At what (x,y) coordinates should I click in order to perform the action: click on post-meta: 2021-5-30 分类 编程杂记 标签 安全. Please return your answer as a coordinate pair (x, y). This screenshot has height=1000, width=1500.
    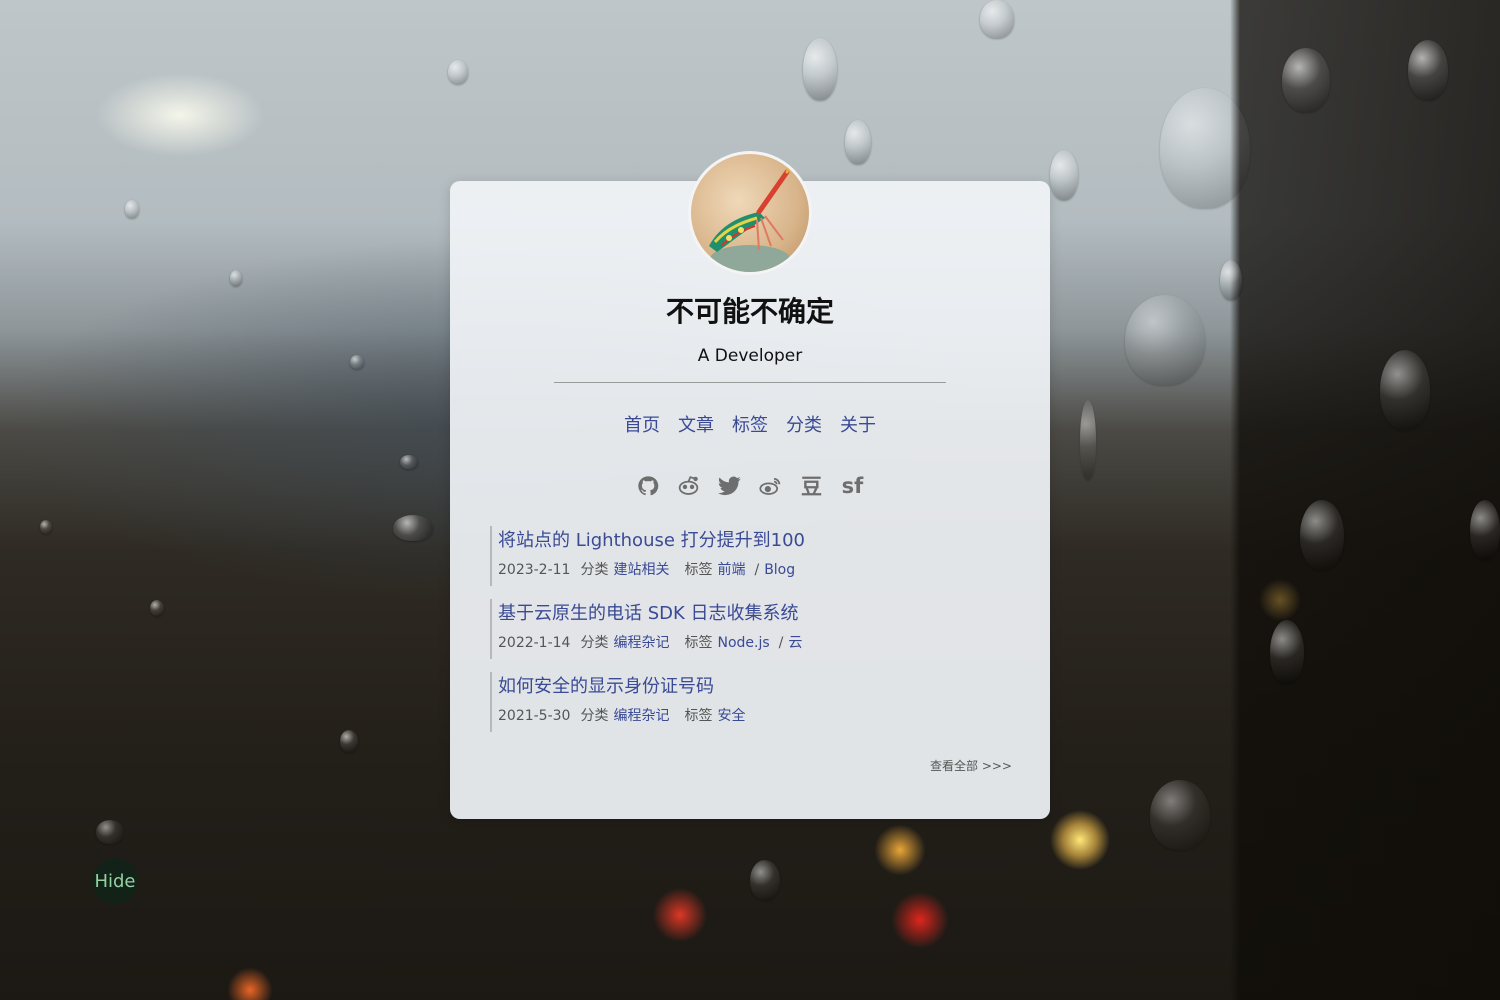
    Looking at the image, I should click on (754, 716).